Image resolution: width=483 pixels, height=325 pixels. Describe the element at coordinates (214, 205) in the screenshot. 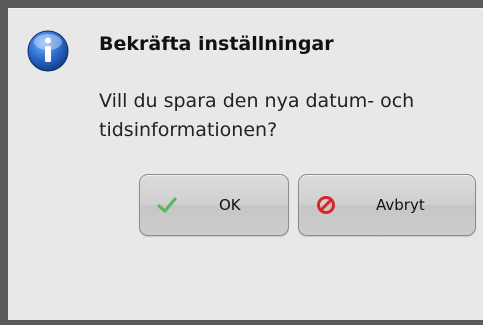

I see `ok-button: OK` at that location.